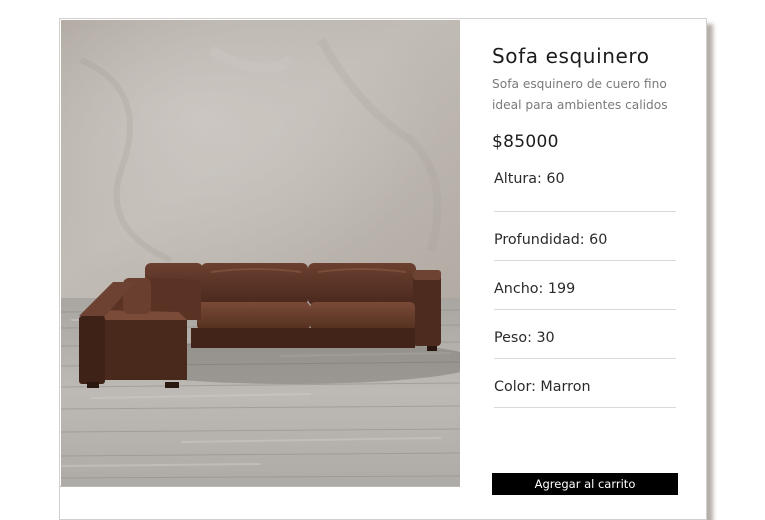  What do you see at coordinates (585, 334) in the screenshot?
I see `spec-weight: Peso: 30` at bounding box center [585, 334].